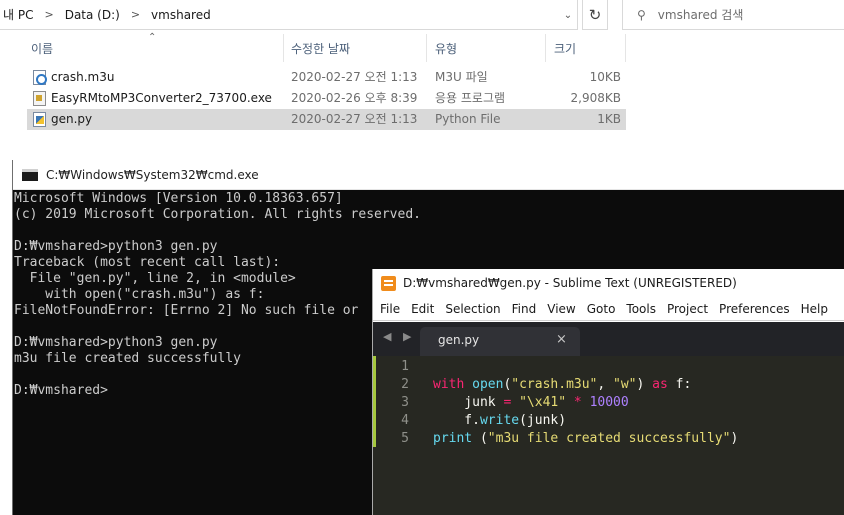 The width and height of the screenshot is (844, 515). I want to click on file-date: 2020-02-26 오후 8:39, so click(354, 98).